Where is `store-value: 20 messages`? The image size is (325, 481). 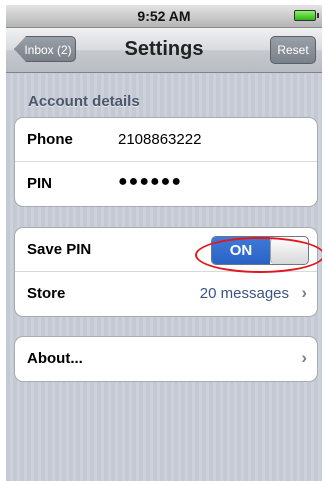 store-value: 20 messages is located at coordinates (244, 293).